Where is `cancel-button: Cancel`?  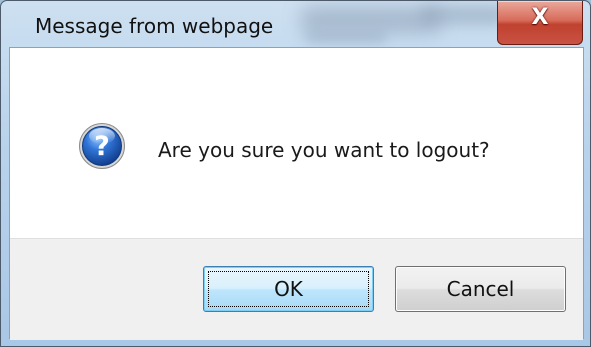 cancel-button: Cancel is located at coordinates (480, 289).